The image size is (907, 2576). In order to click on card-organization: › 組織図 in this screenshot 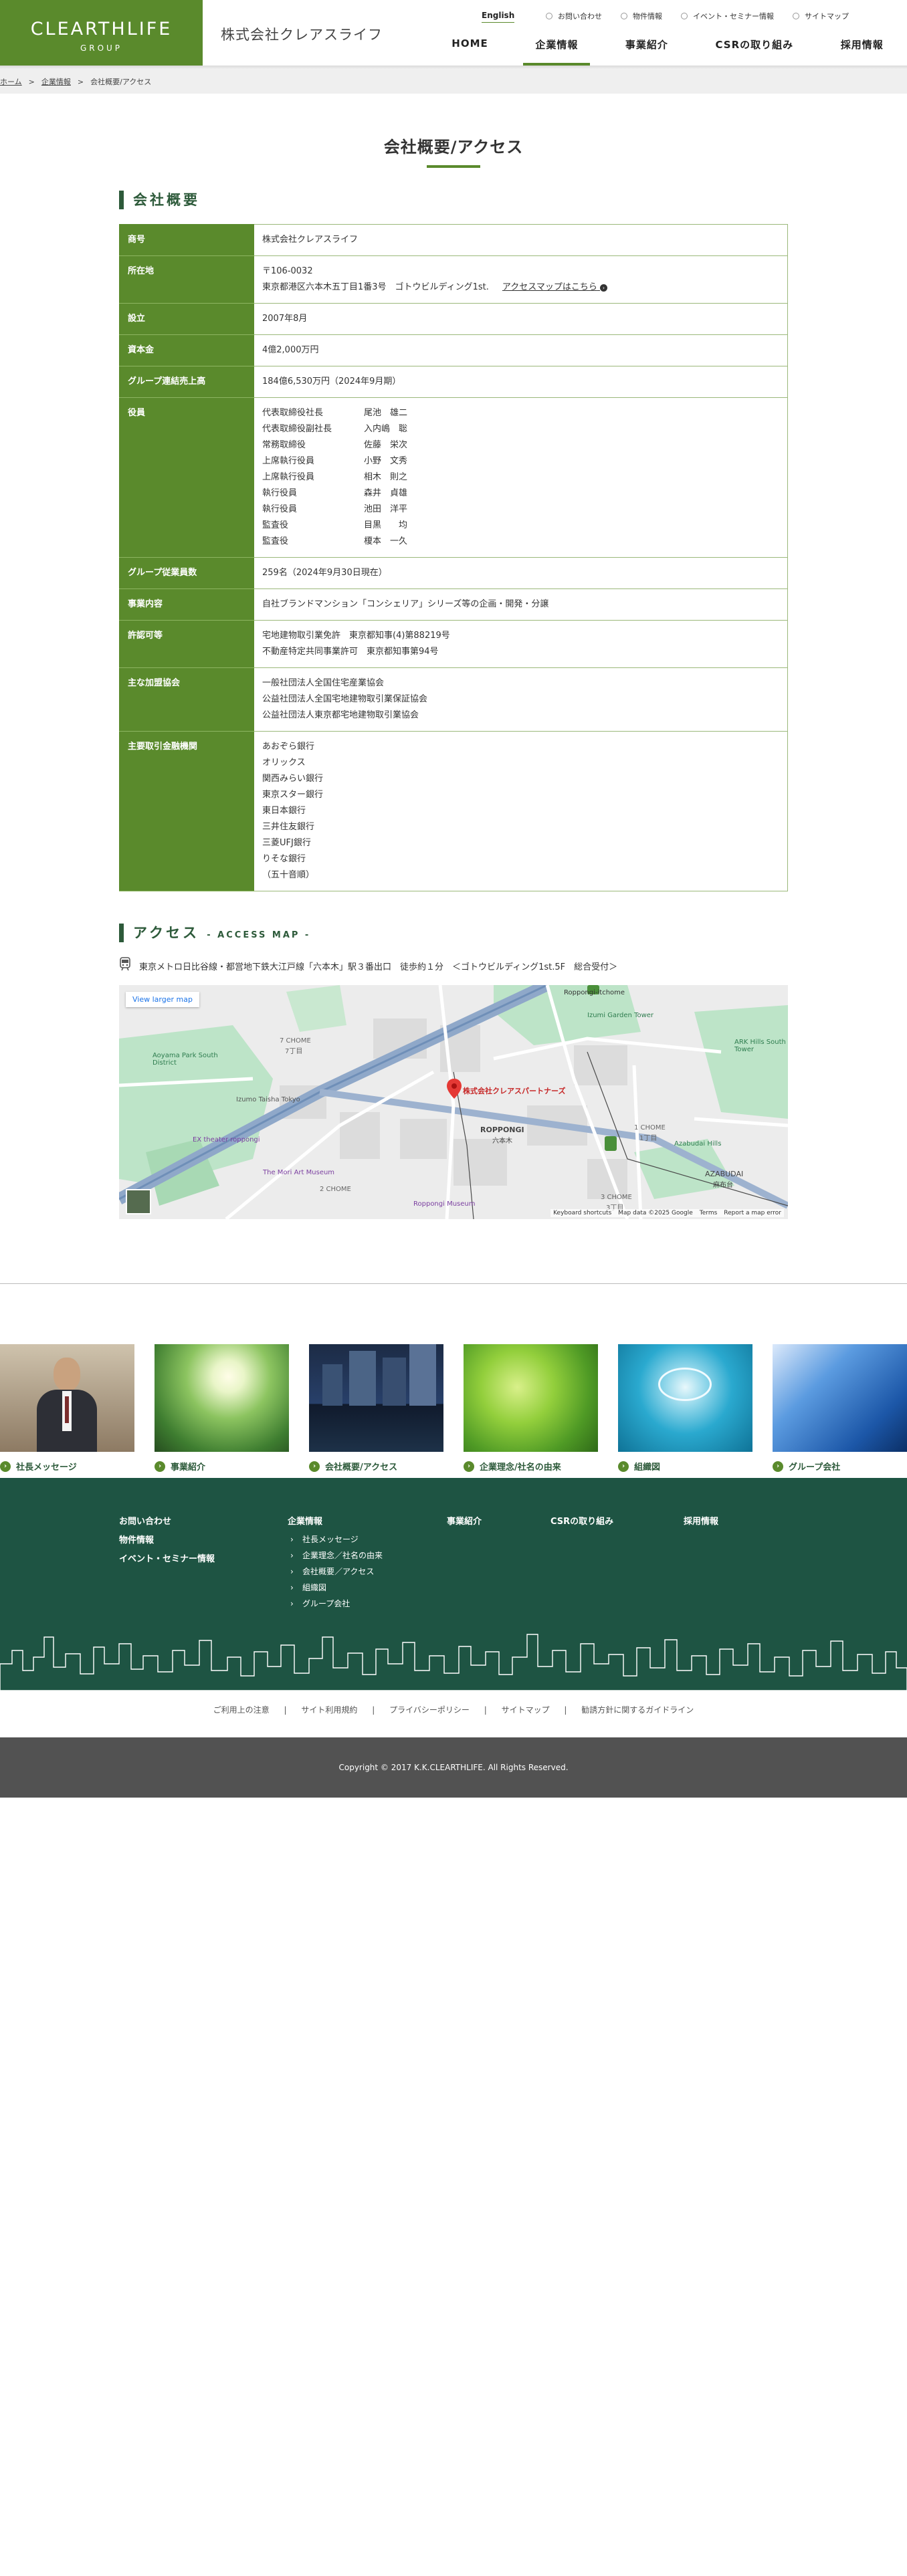, I will do `click(685, 1409)`.